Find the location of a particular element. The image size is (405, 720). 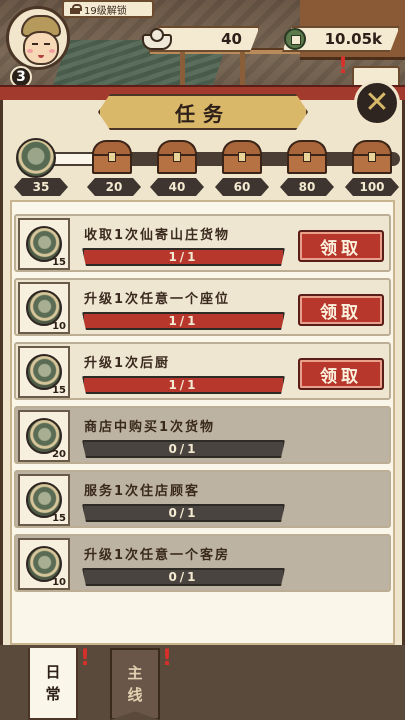

tab-main-char: 线 is located at coordinates (135, 695).